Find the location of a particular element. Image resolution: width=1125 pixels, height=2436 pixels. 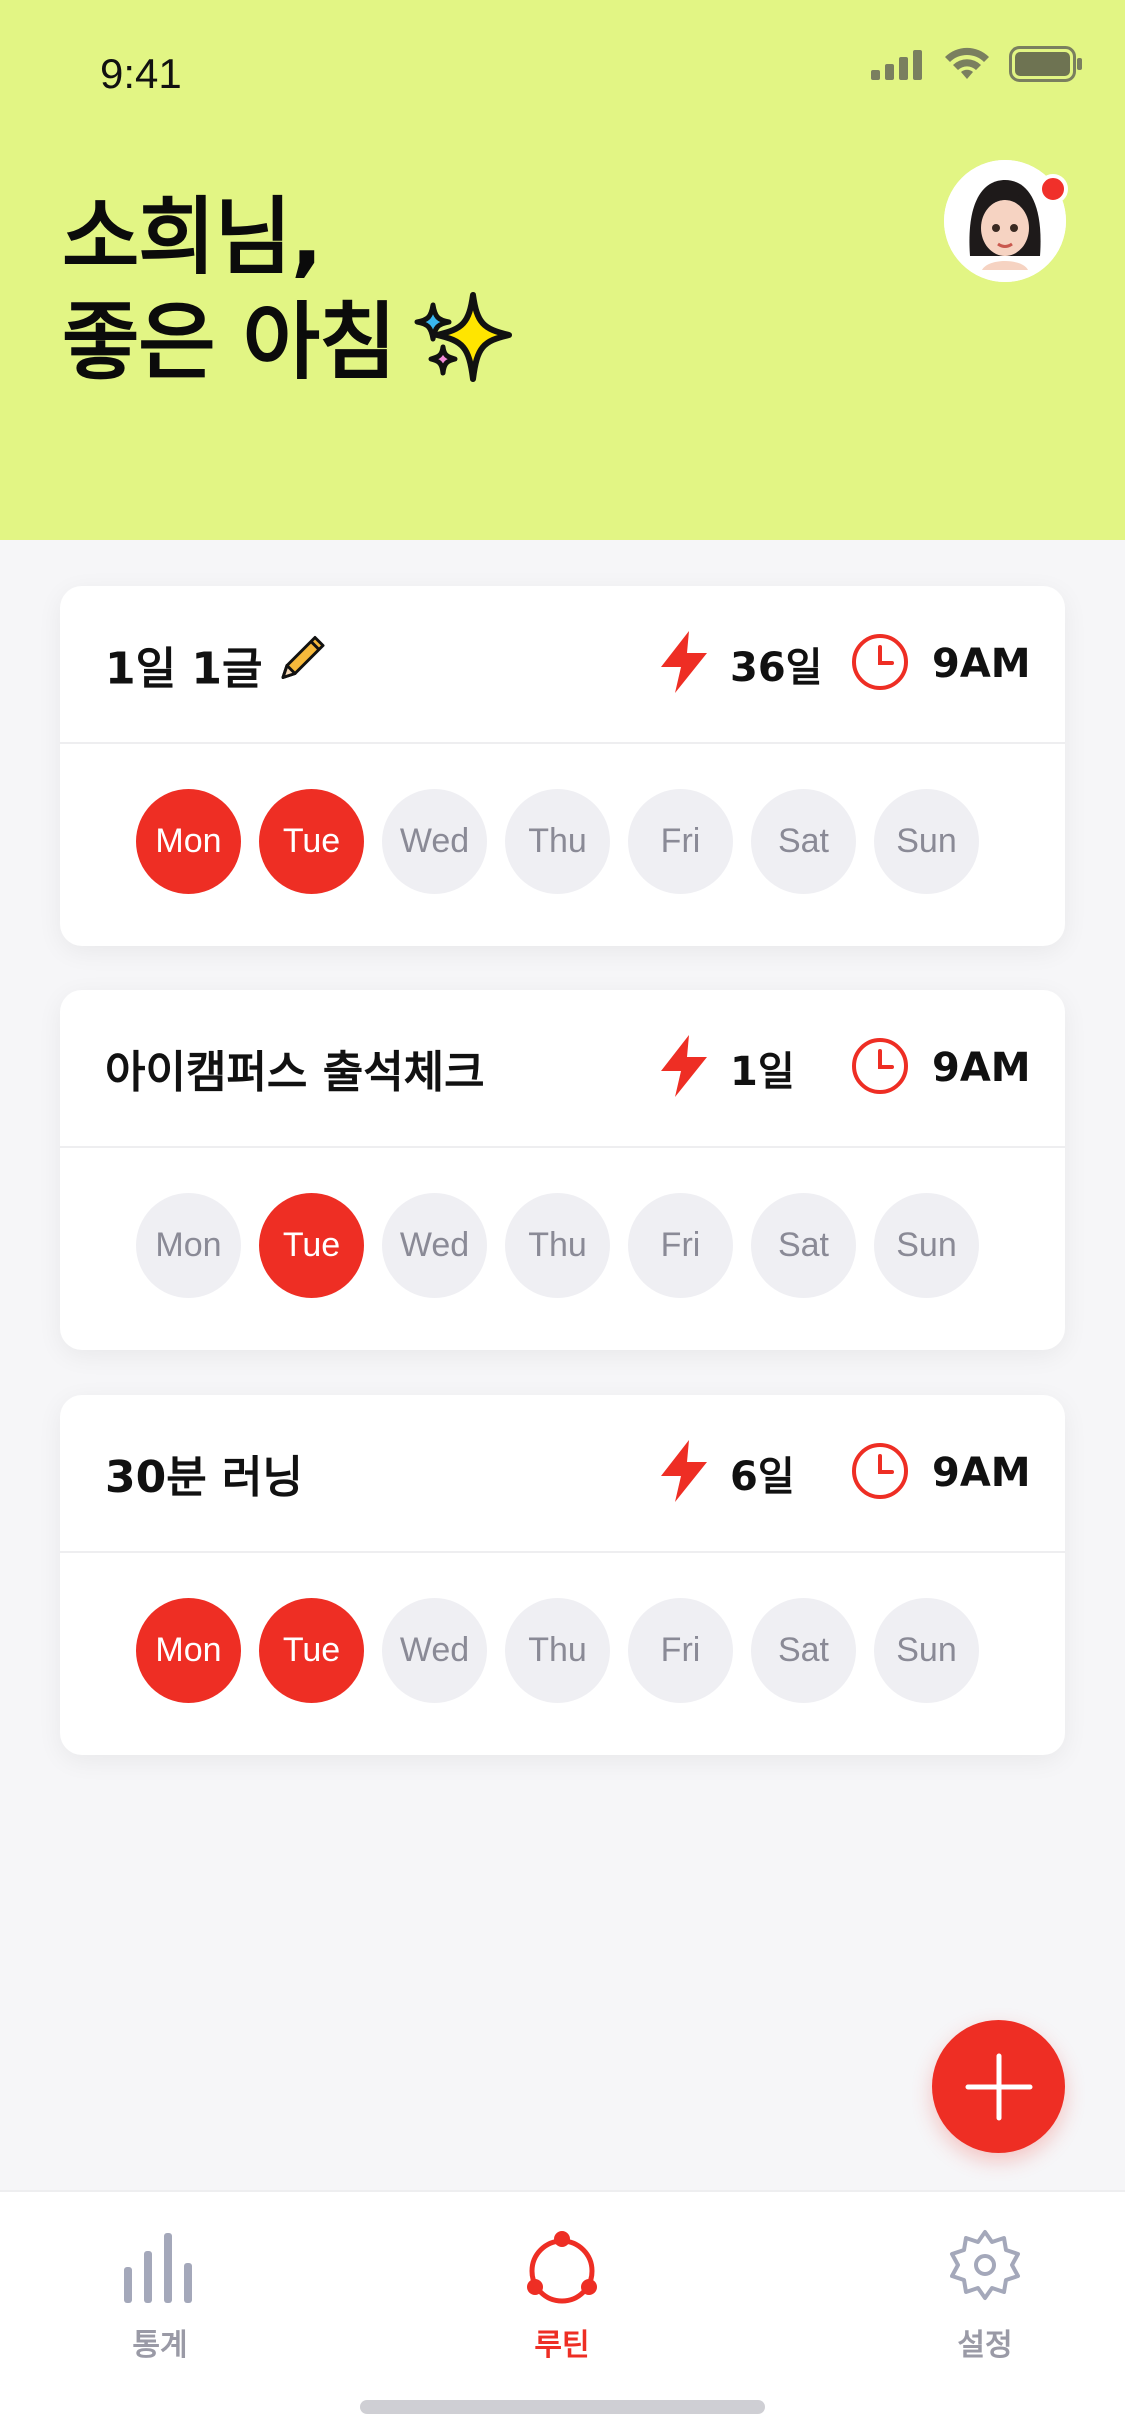

pencil-icon is located at coordinates (302, 664).